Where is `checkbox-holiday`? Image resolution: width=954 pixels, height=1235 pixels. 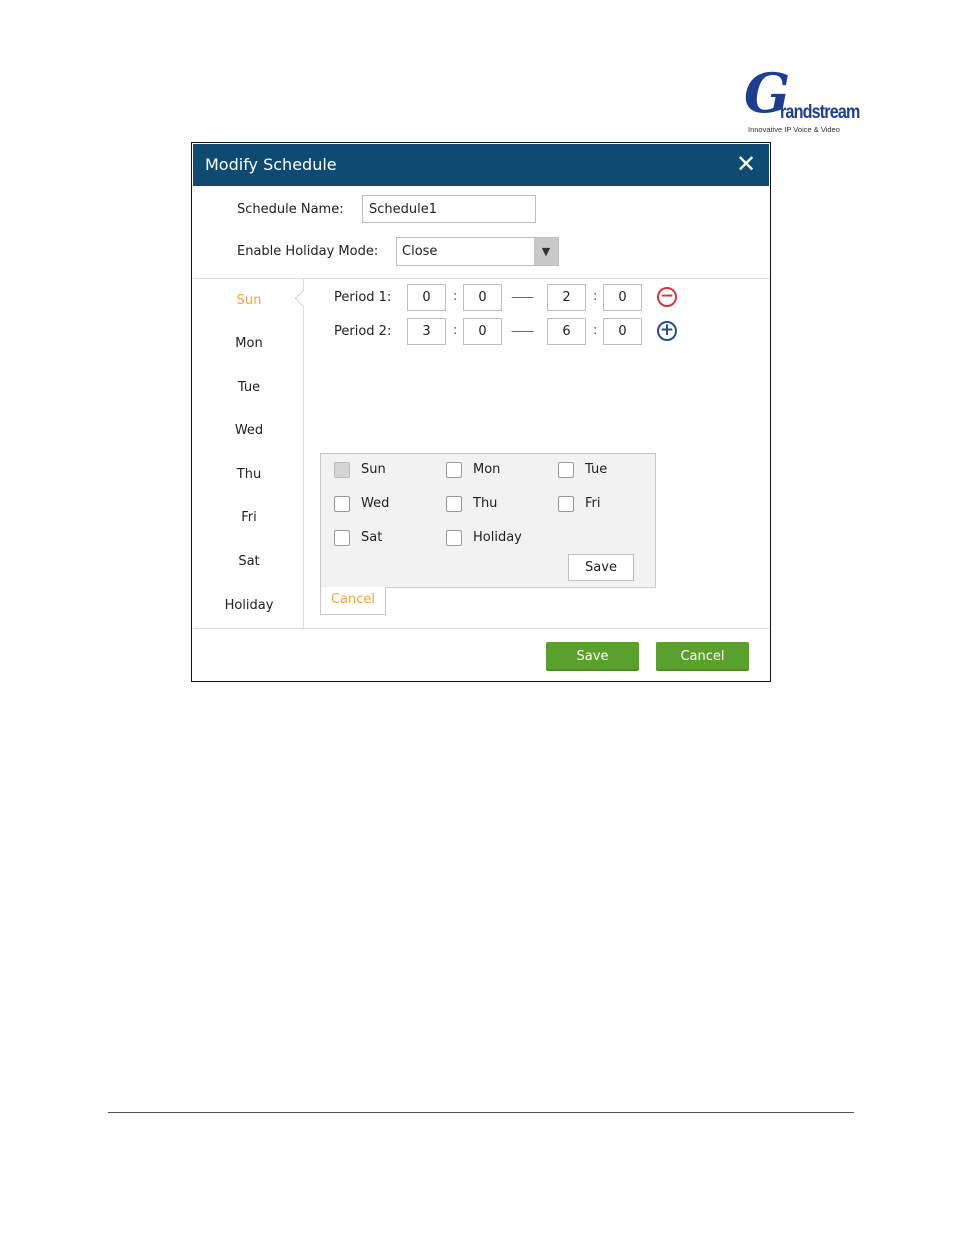
checkbox-holiday is located at coordinates (454, 538).